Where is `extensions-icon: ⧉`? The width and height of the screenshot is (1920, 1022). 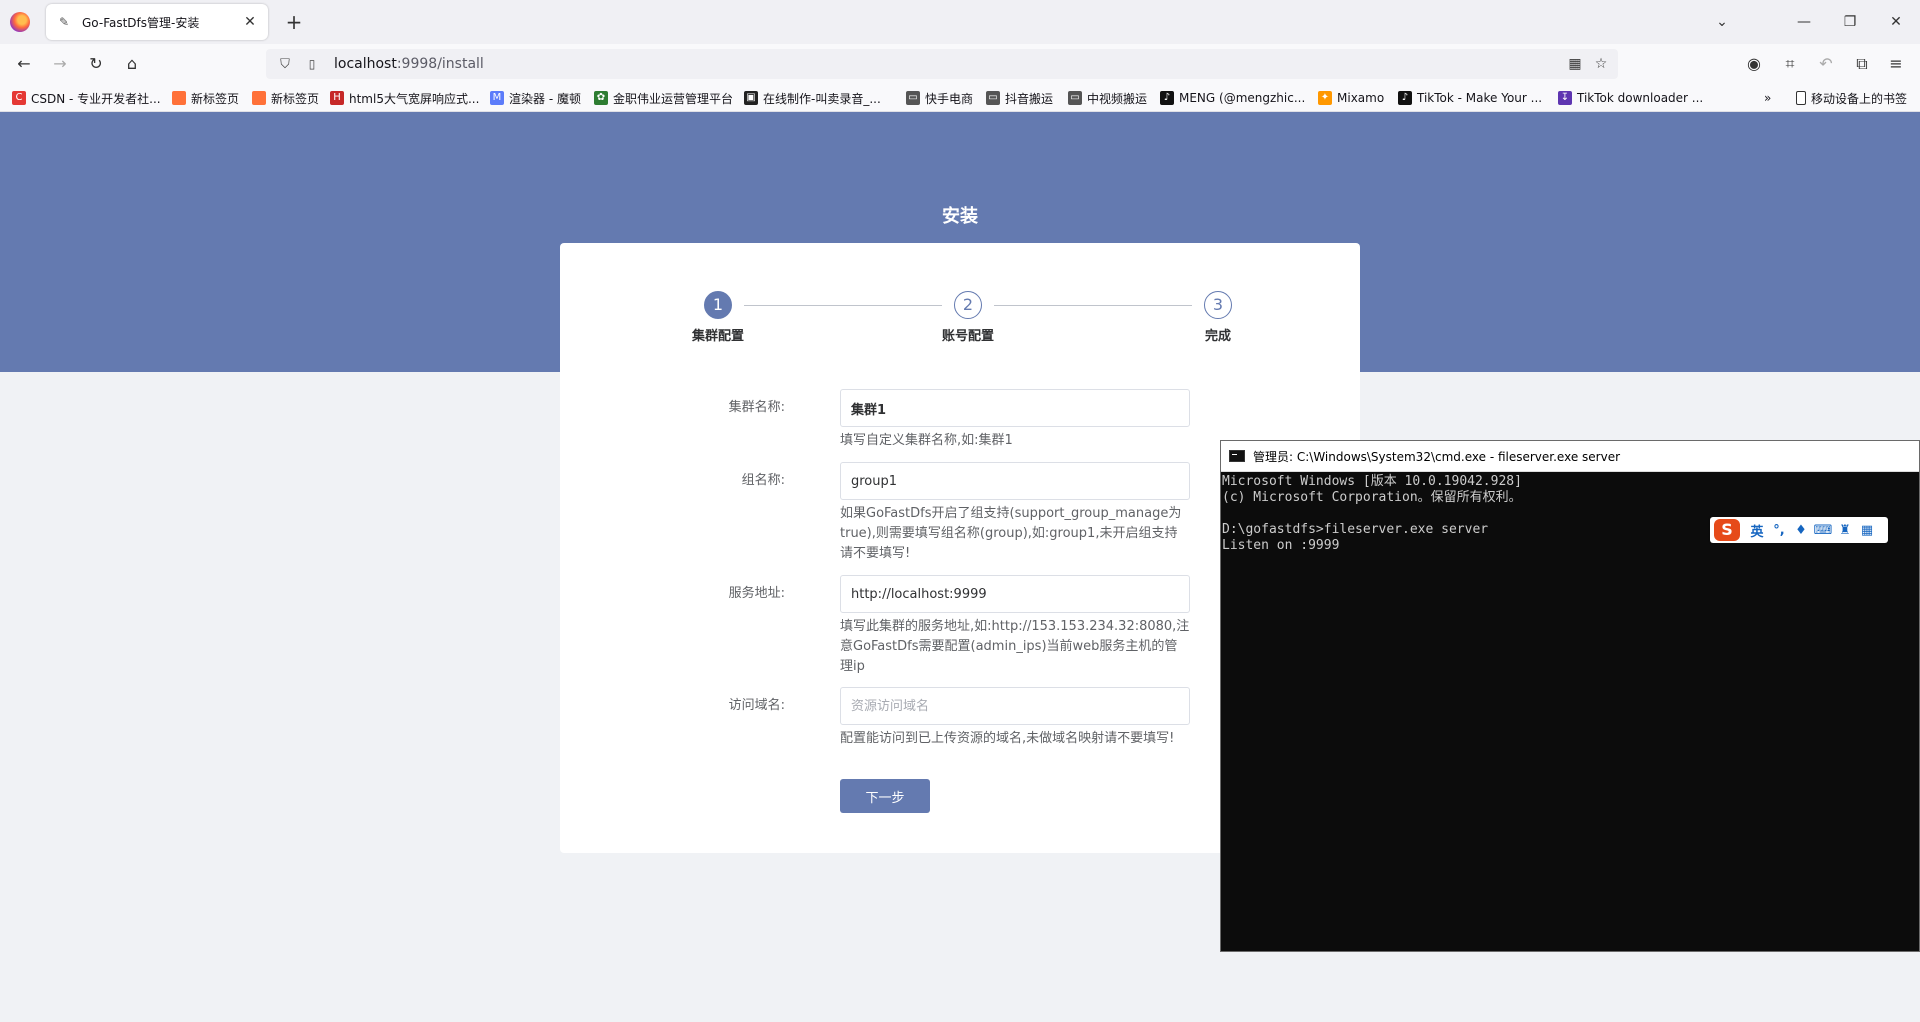 extensions-icon: ⧉ is located at coordinates (1862, 64).